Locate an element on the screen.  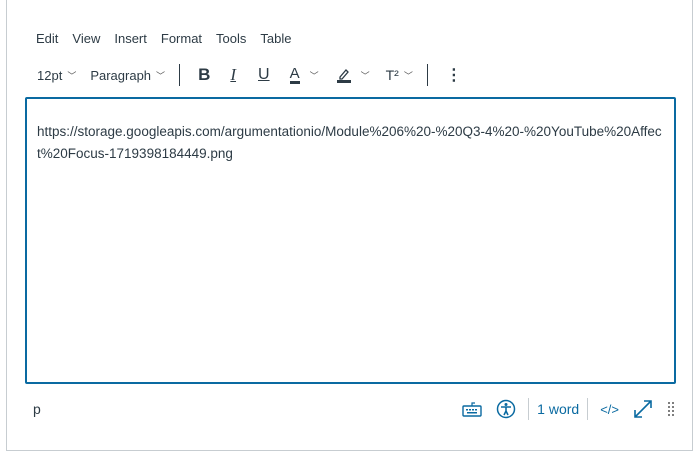
more-options-button: ⋮ is located at coordinates (454, 75).